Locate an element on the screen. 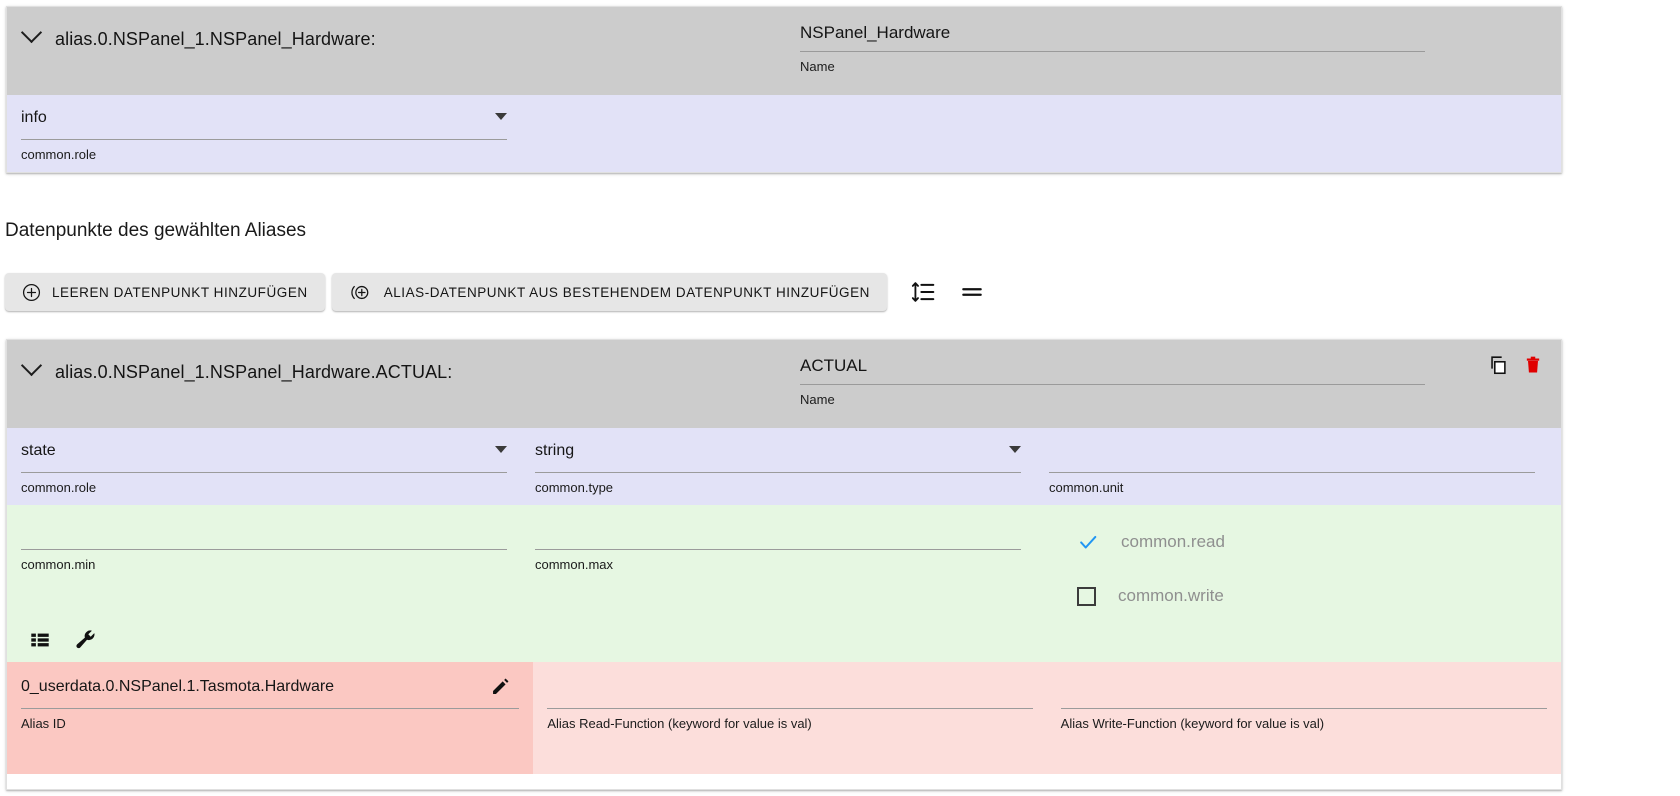 This screenshot has height=796, width=1680. format-line-spacing-icon is located at coordinates (923, 292).